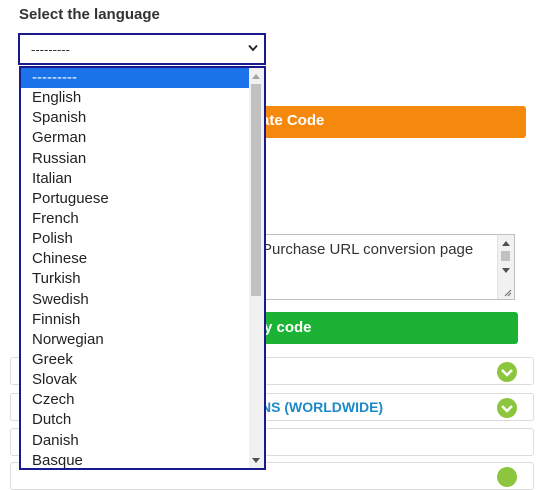  What do you see at coordinates (135, 239) in the screenshot?
I see `dropdown-option: Polish` at bounding box center [135, 239].